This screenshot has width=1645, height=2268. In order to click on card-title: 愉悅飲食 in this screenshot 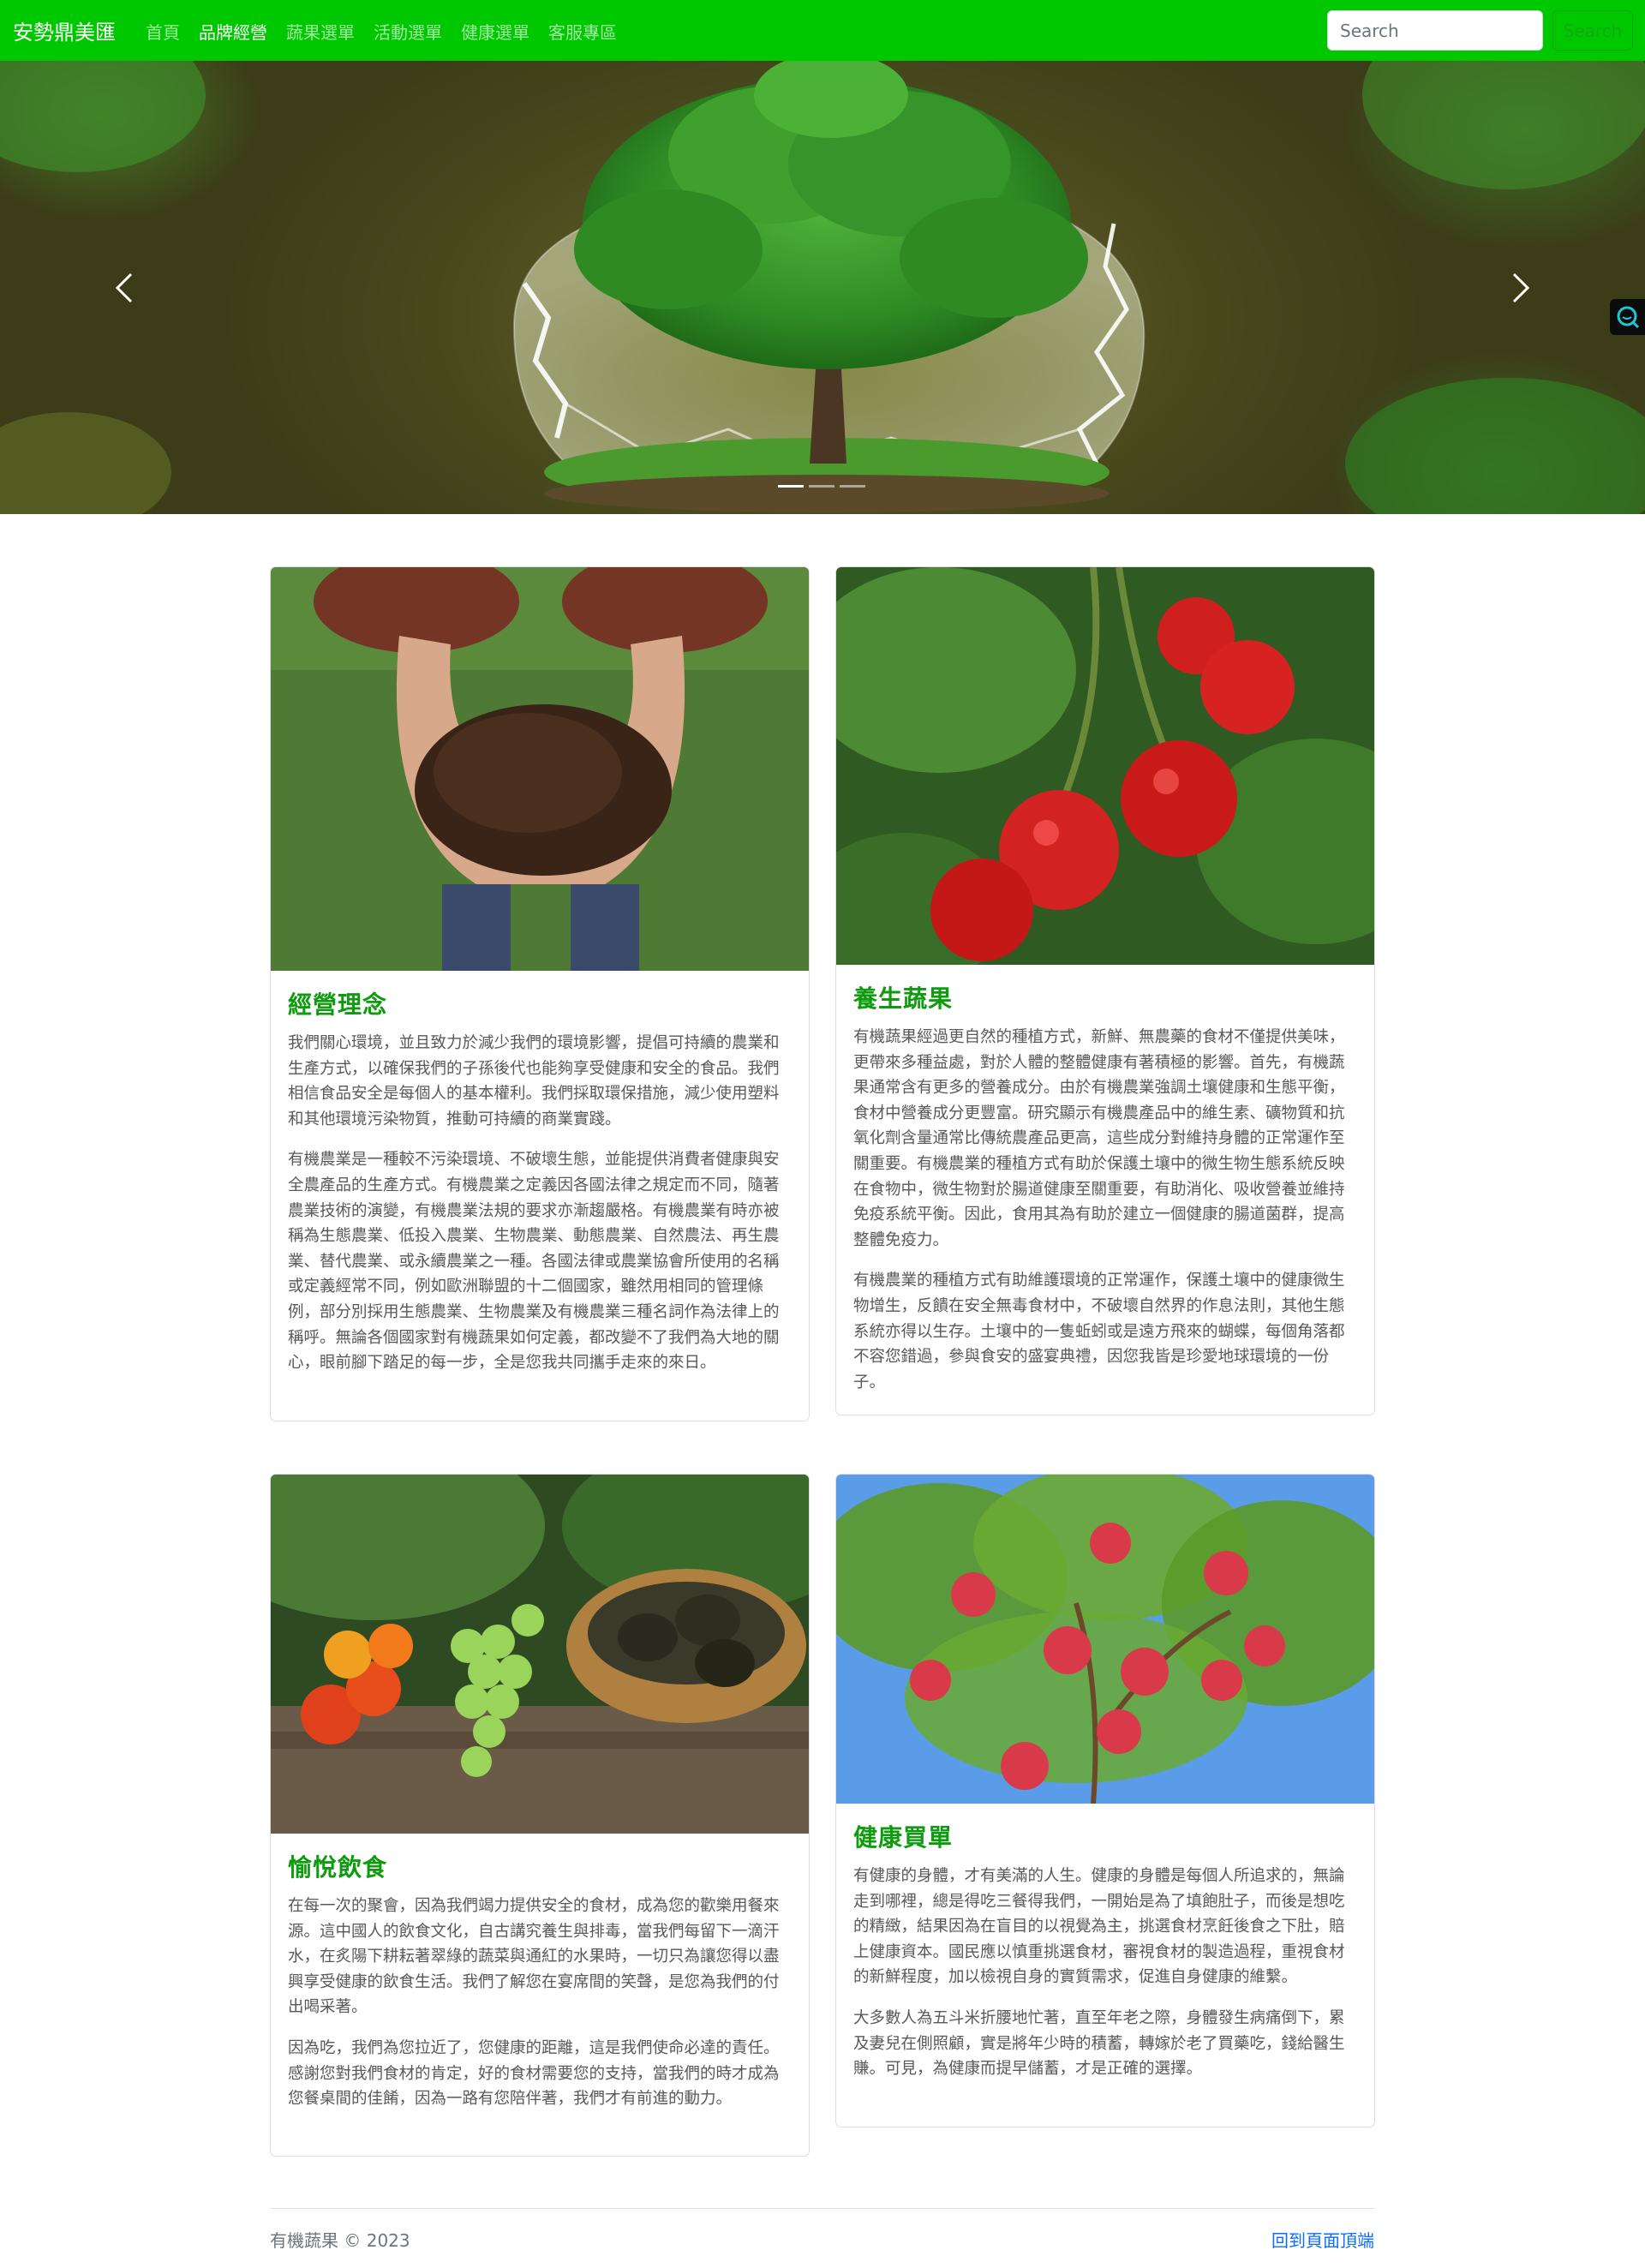, I will do `click(338, 1867)`.